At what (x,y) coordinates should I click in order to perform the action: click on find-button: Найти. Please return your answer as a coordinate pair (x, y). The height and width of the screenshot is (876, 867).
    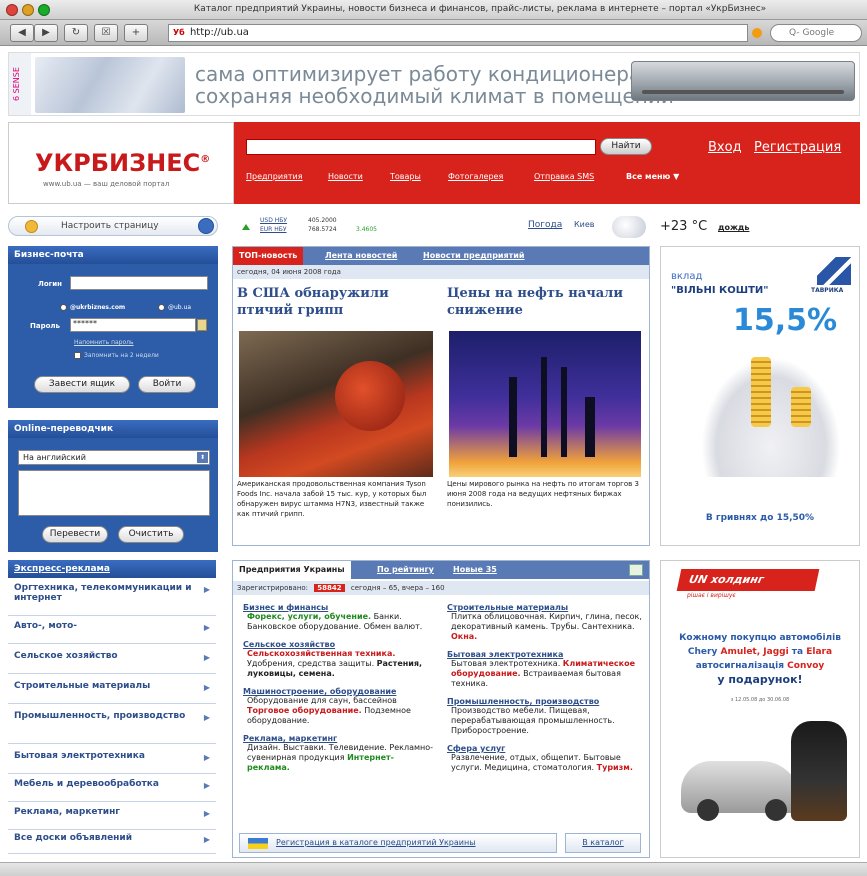
    Looking at the image, I should click on (626, 146).